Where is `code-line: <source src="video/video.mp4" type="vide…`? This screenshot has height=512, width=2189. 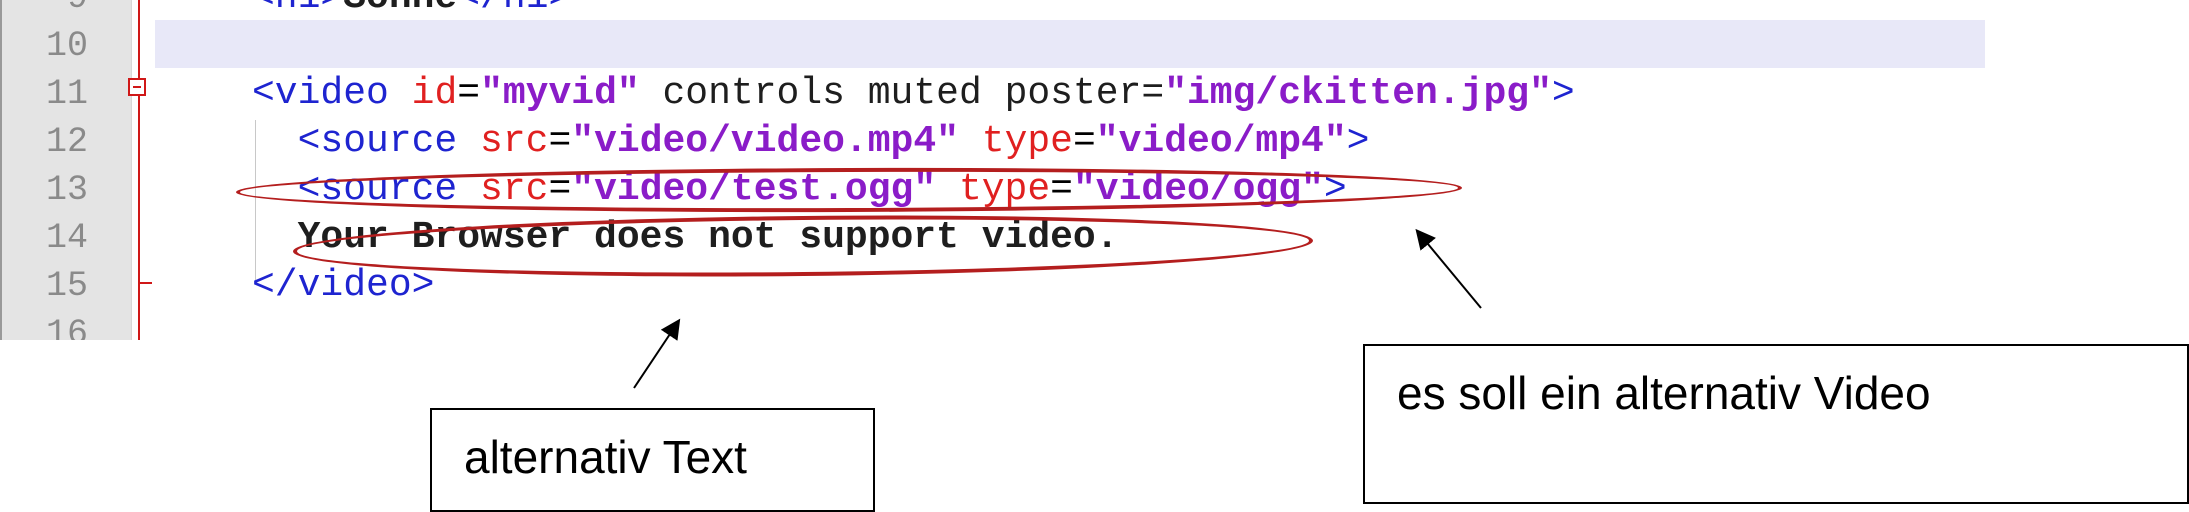 code-line: <source src="video/video.mp4" type="vide… is located at coordinates (811, 142).